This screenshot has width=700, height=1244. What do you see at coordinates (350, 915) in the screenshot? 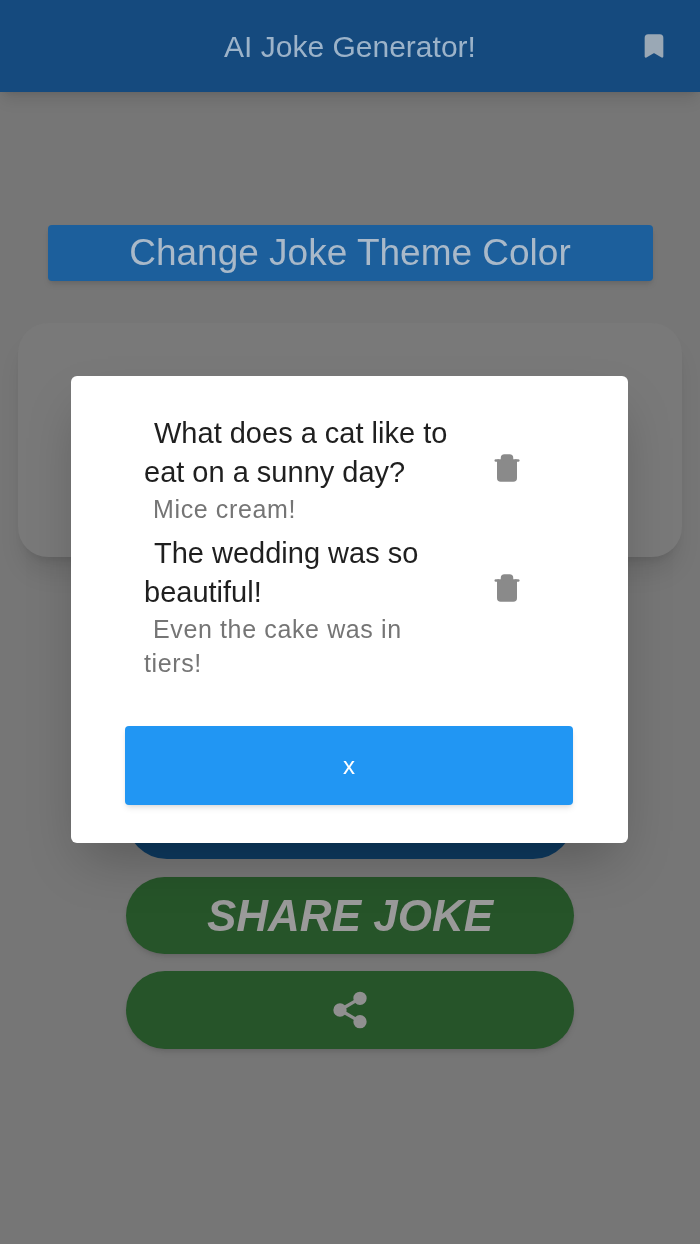
I see `share-joke-button: SHARE JOKE` at bounding box center [350, 915].